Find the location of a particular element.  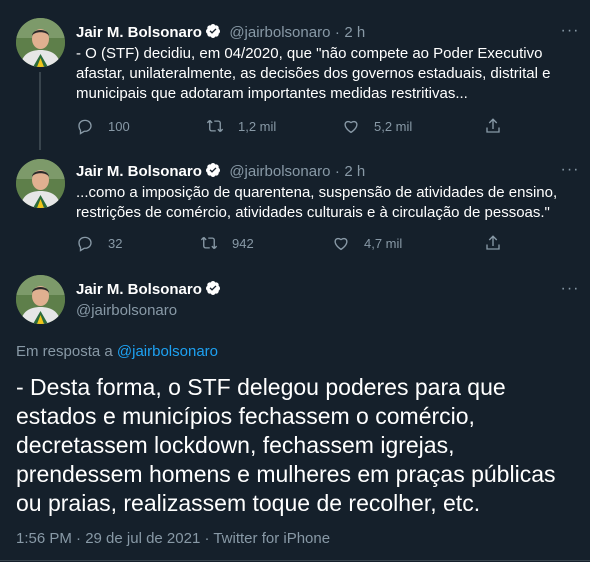

reply-count: 32 is located at coordinates (115, 243).